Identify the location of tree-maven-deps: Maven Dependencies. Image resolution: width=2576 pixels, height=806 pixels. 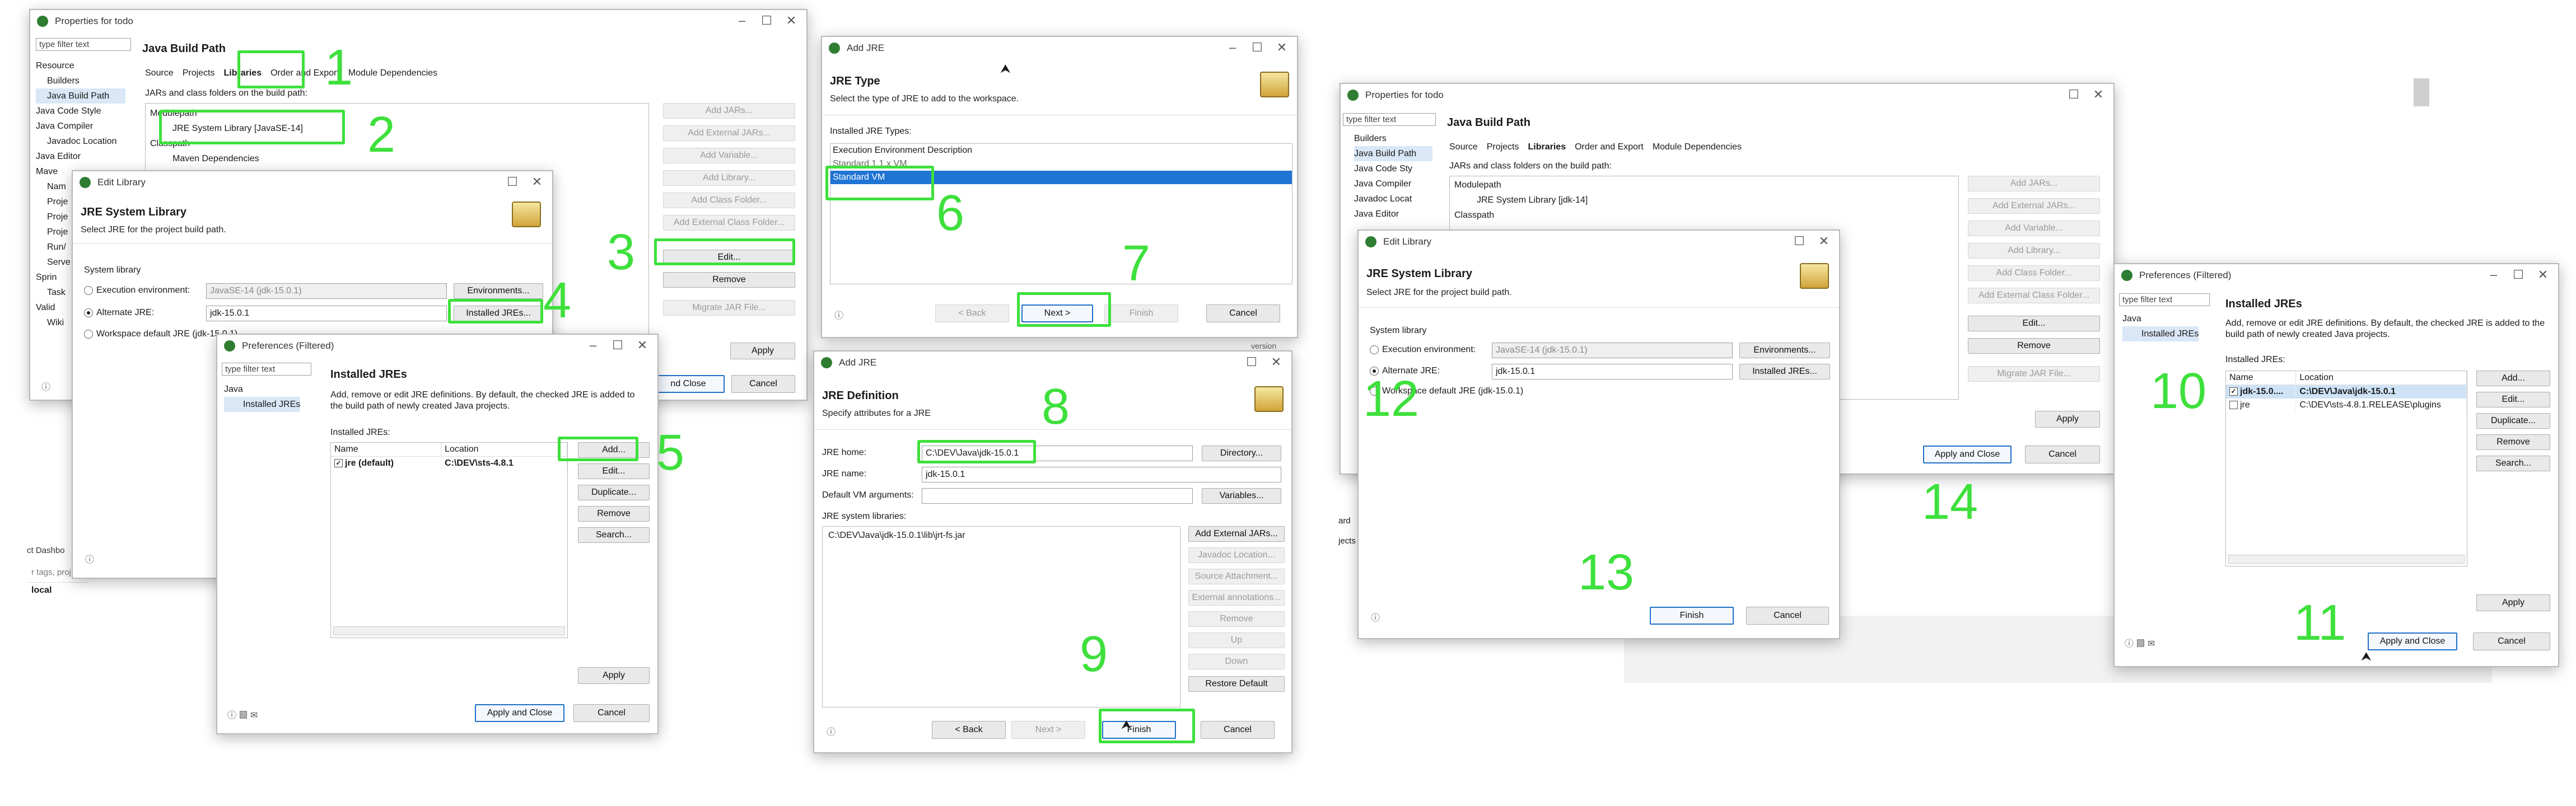
(227, 158).